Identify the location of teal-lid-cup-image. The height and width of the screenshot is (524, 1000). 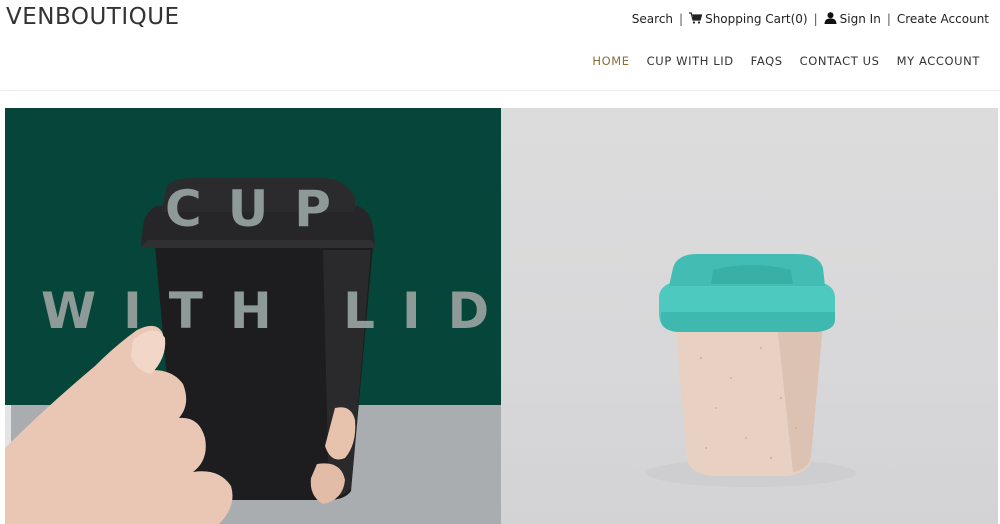
(751, 370).